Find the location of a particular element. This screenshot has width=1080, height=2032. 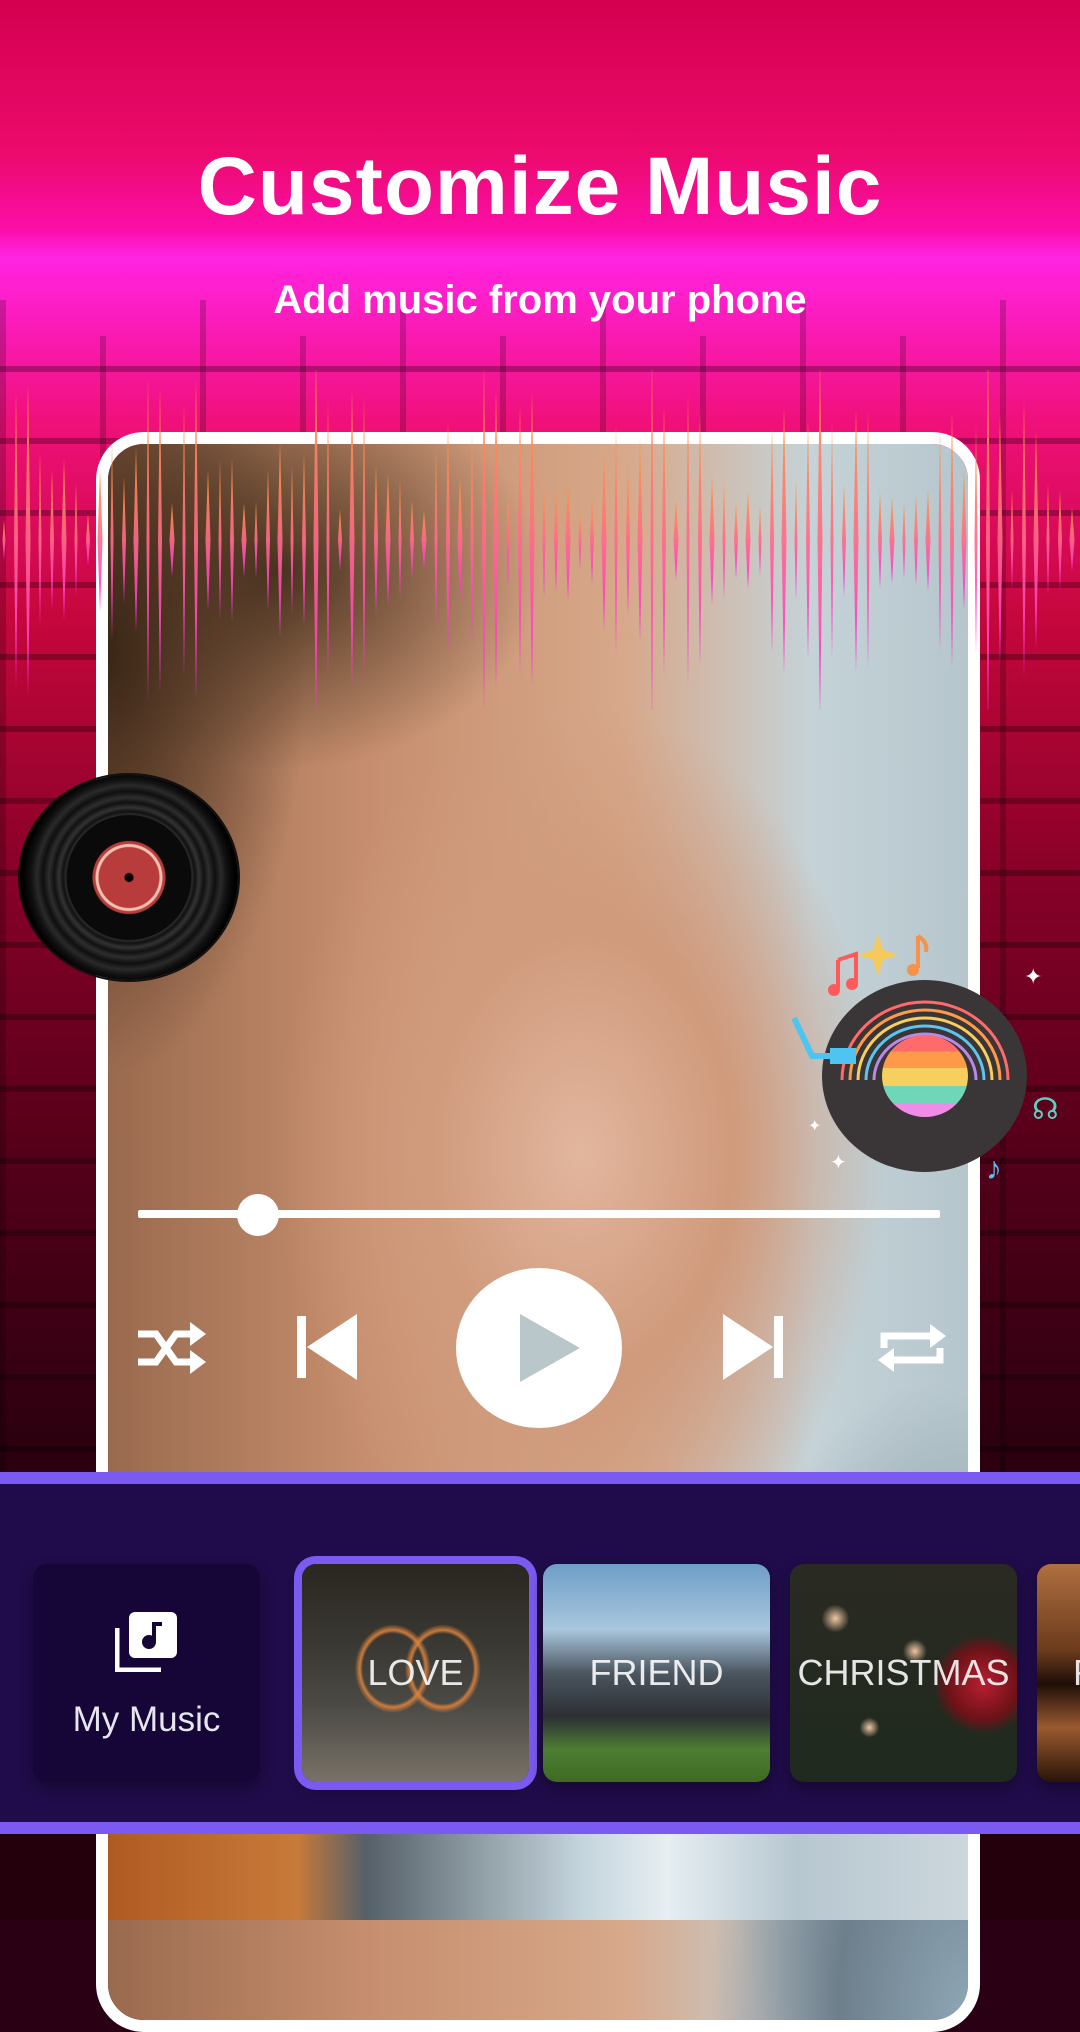

shuffle-button is located at coordinates (172, 1348).